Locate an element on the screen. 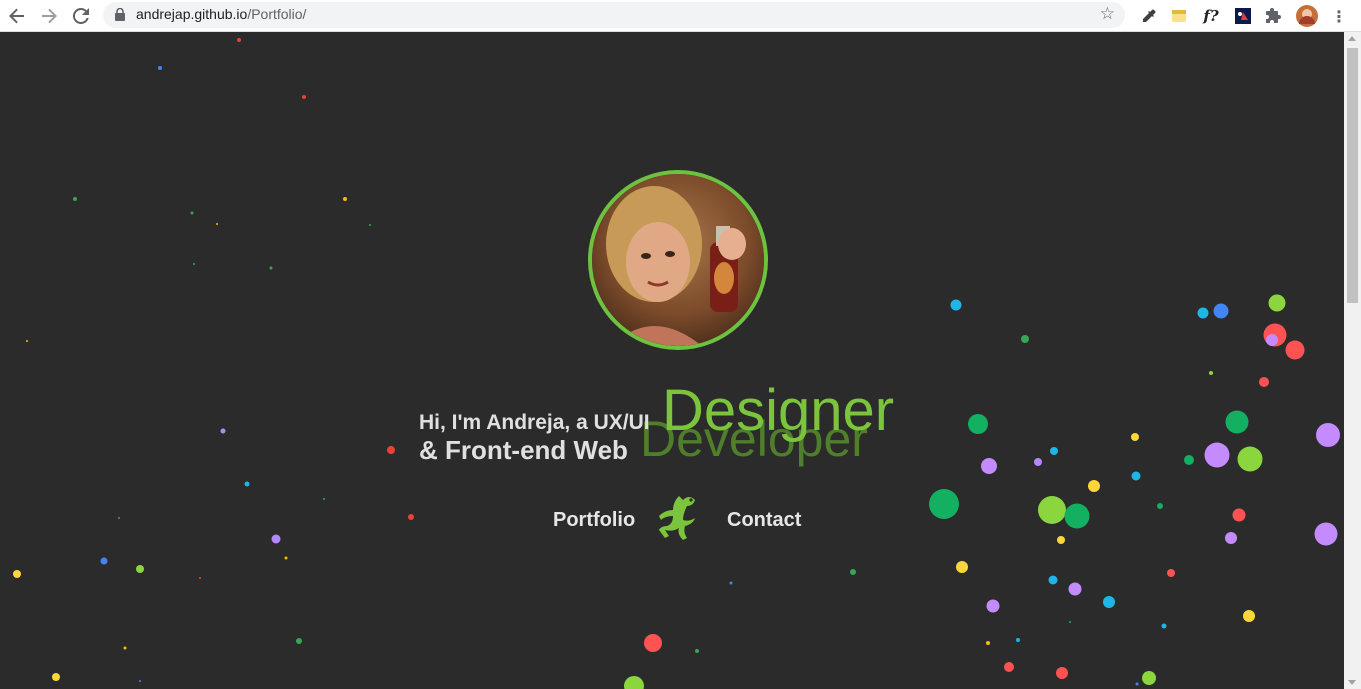  scroll-up-icon is located at coordinates (1352, 38).